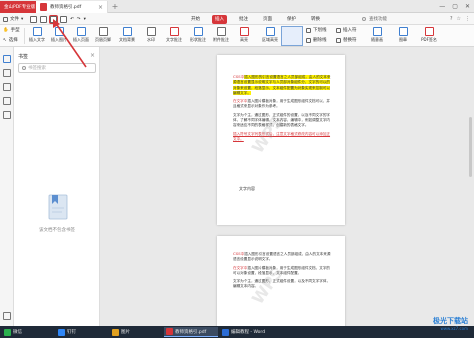 The height and width of the screenshot is (338, 474). What do you see at coordinates (125, 332) in the screenshot?
I see `taskbar-item-label: 图片` at bounding box center [125, 332].